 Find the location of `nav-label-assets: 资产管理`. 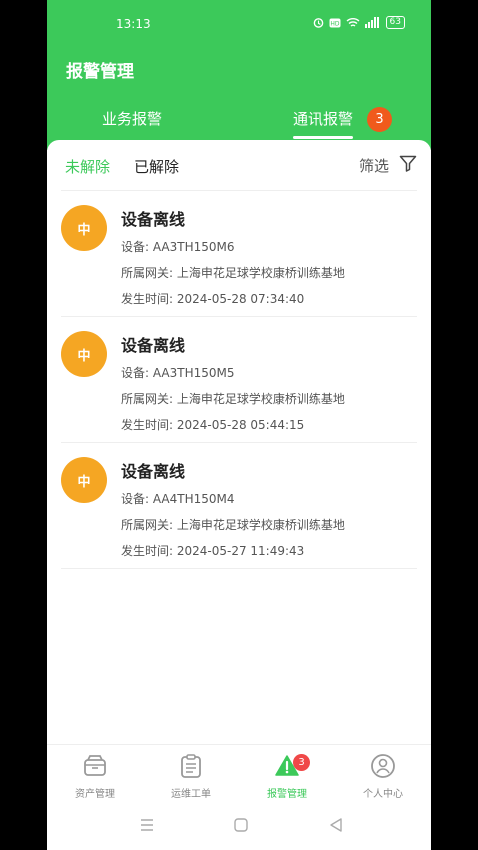

nav-label-assets: 资产管理 is located at coordinates (95, 794).